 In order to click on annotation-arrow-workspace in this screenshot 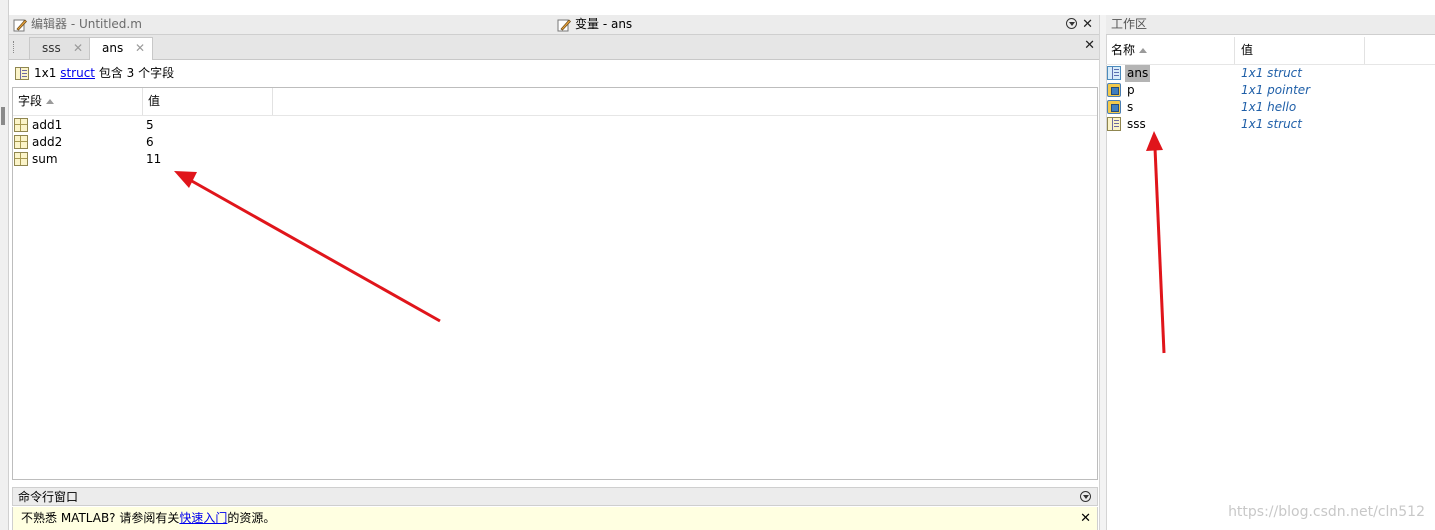, I will do `click(1156, 242)`.